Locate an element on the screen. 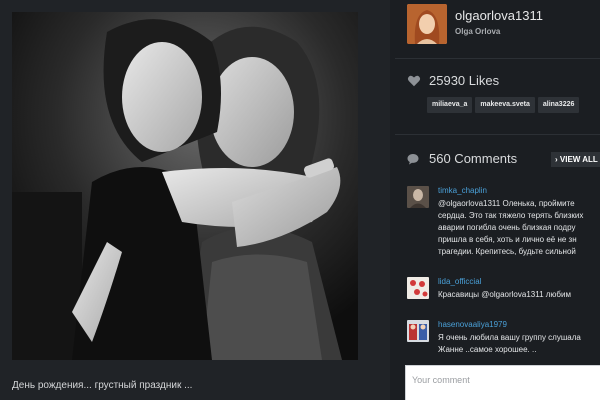 The width and height of the screenshot is (600, 400). liker-tag: alina3226 is located at coordinates (558, 105).